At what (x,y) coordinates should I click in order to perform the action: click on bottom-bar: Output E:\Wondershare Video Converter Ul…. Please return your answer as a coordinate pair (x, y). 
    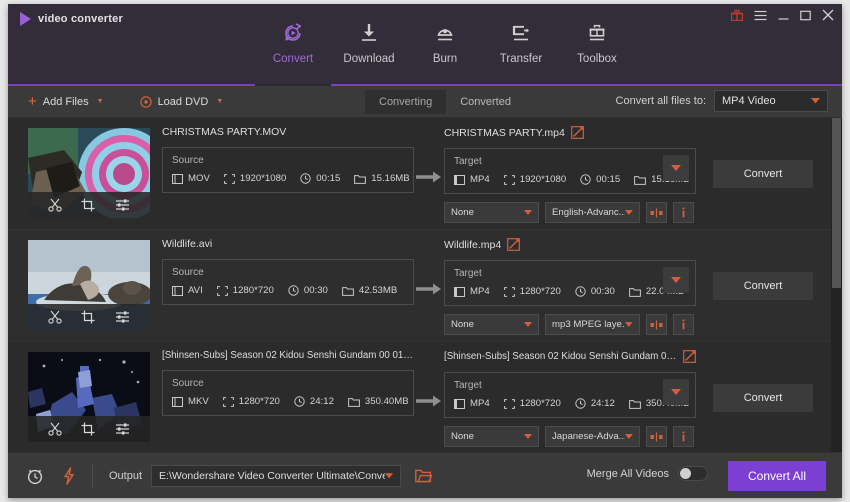
    Looking at the image, I should click on (425, 475).